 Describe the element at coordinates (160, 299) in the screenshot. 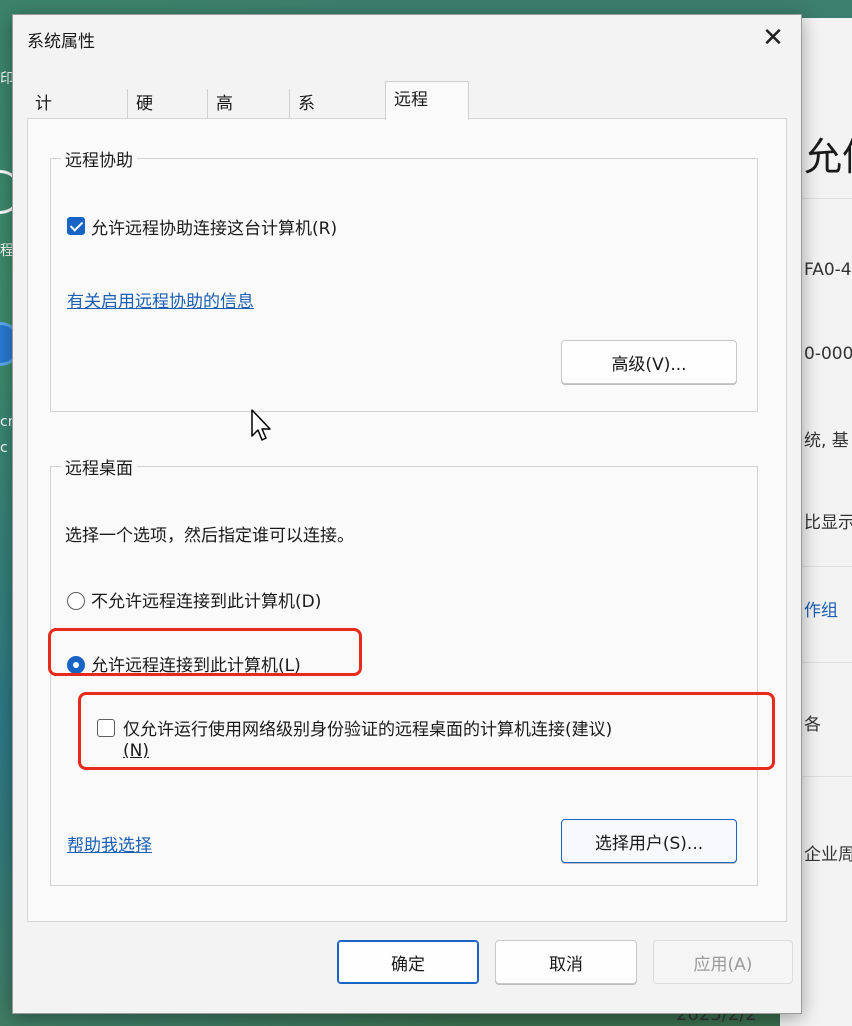

I see `remote-assistance-info-link: 有关启用远程协助的信息` at that location.